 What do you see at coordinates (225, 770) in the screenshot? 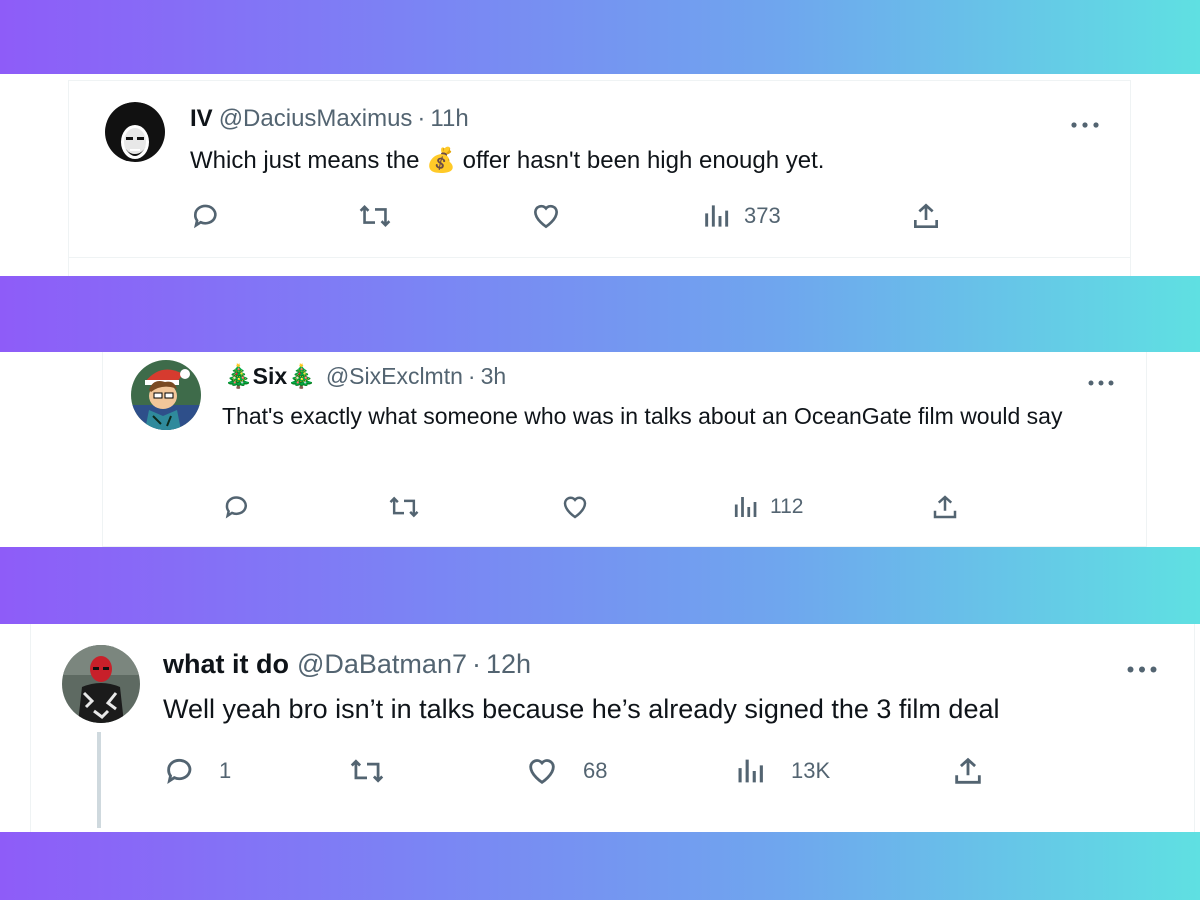
I see `reply-count: 1` at bounding box center [225, 770].